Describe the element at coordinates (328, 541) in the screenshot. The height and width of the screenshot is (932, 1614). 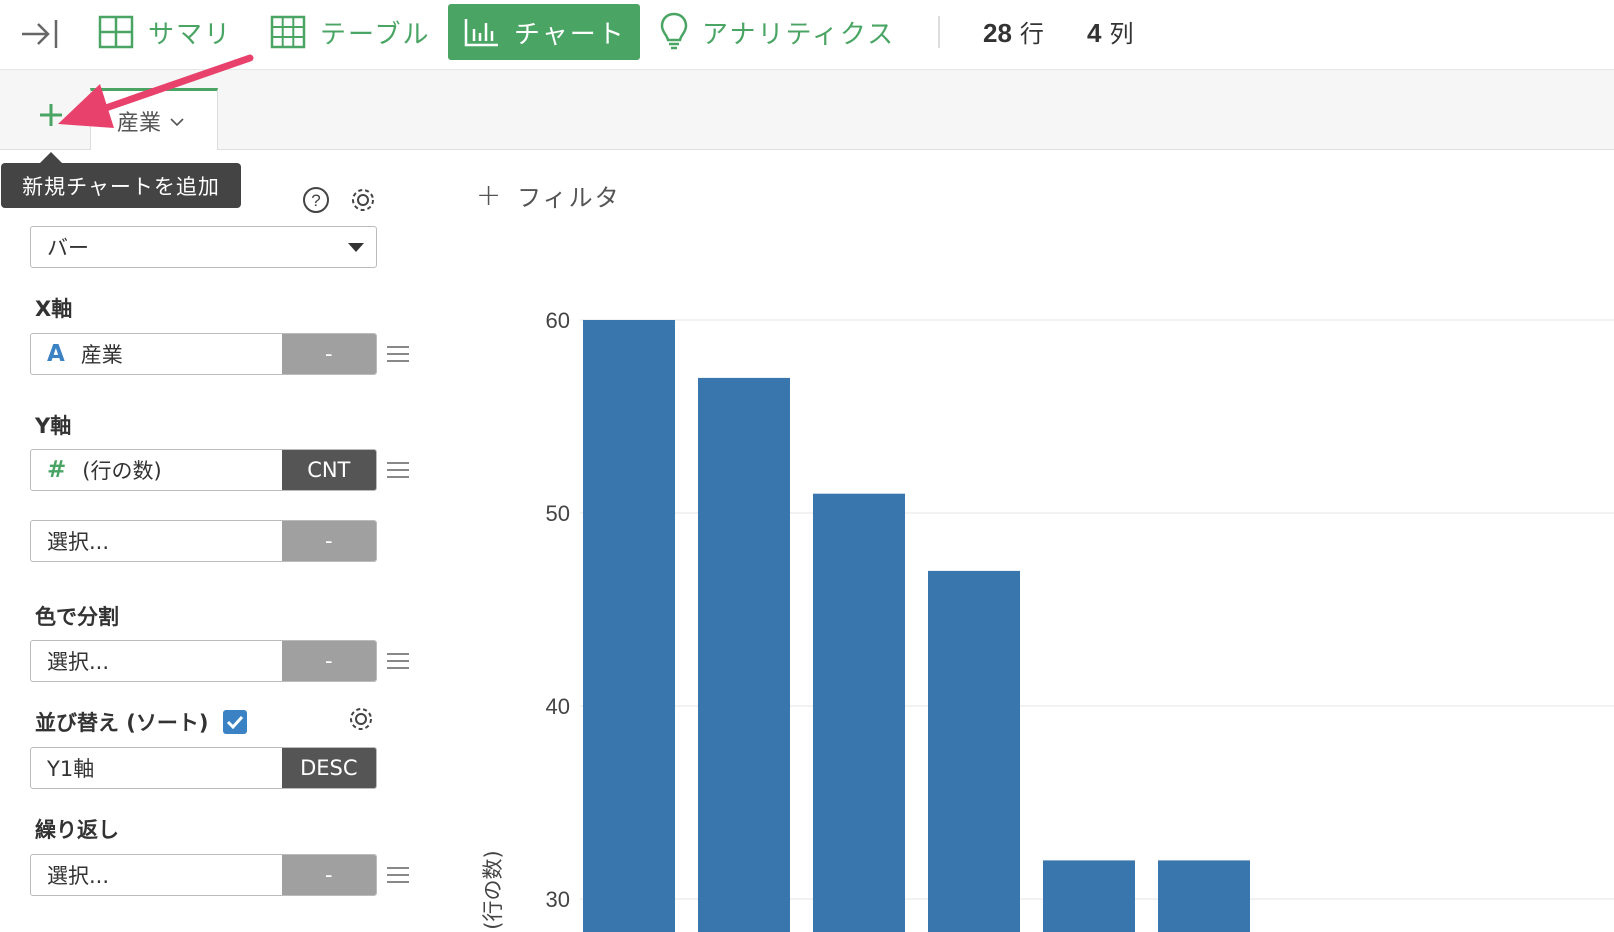
I see `y-axis-second-agg-button: -` at that location.